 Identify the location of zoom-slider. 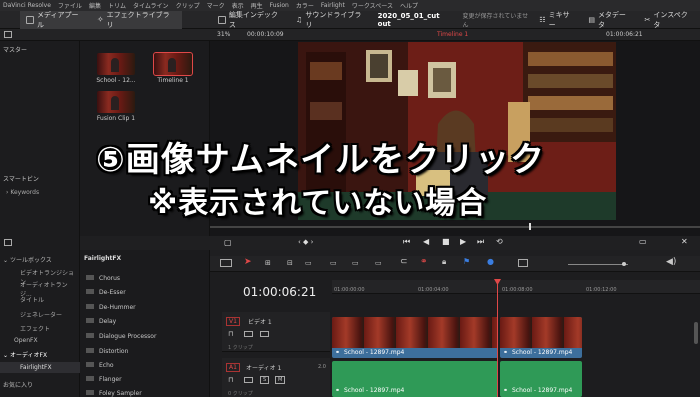
(598, 264).